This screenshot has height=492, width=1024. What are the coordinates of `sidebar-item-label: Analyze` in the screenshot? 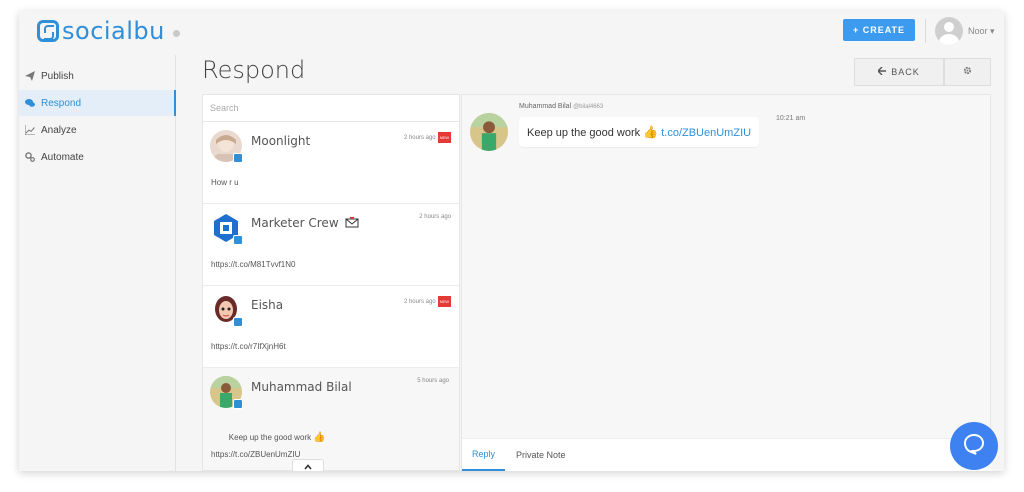 It's located at (59, 130).